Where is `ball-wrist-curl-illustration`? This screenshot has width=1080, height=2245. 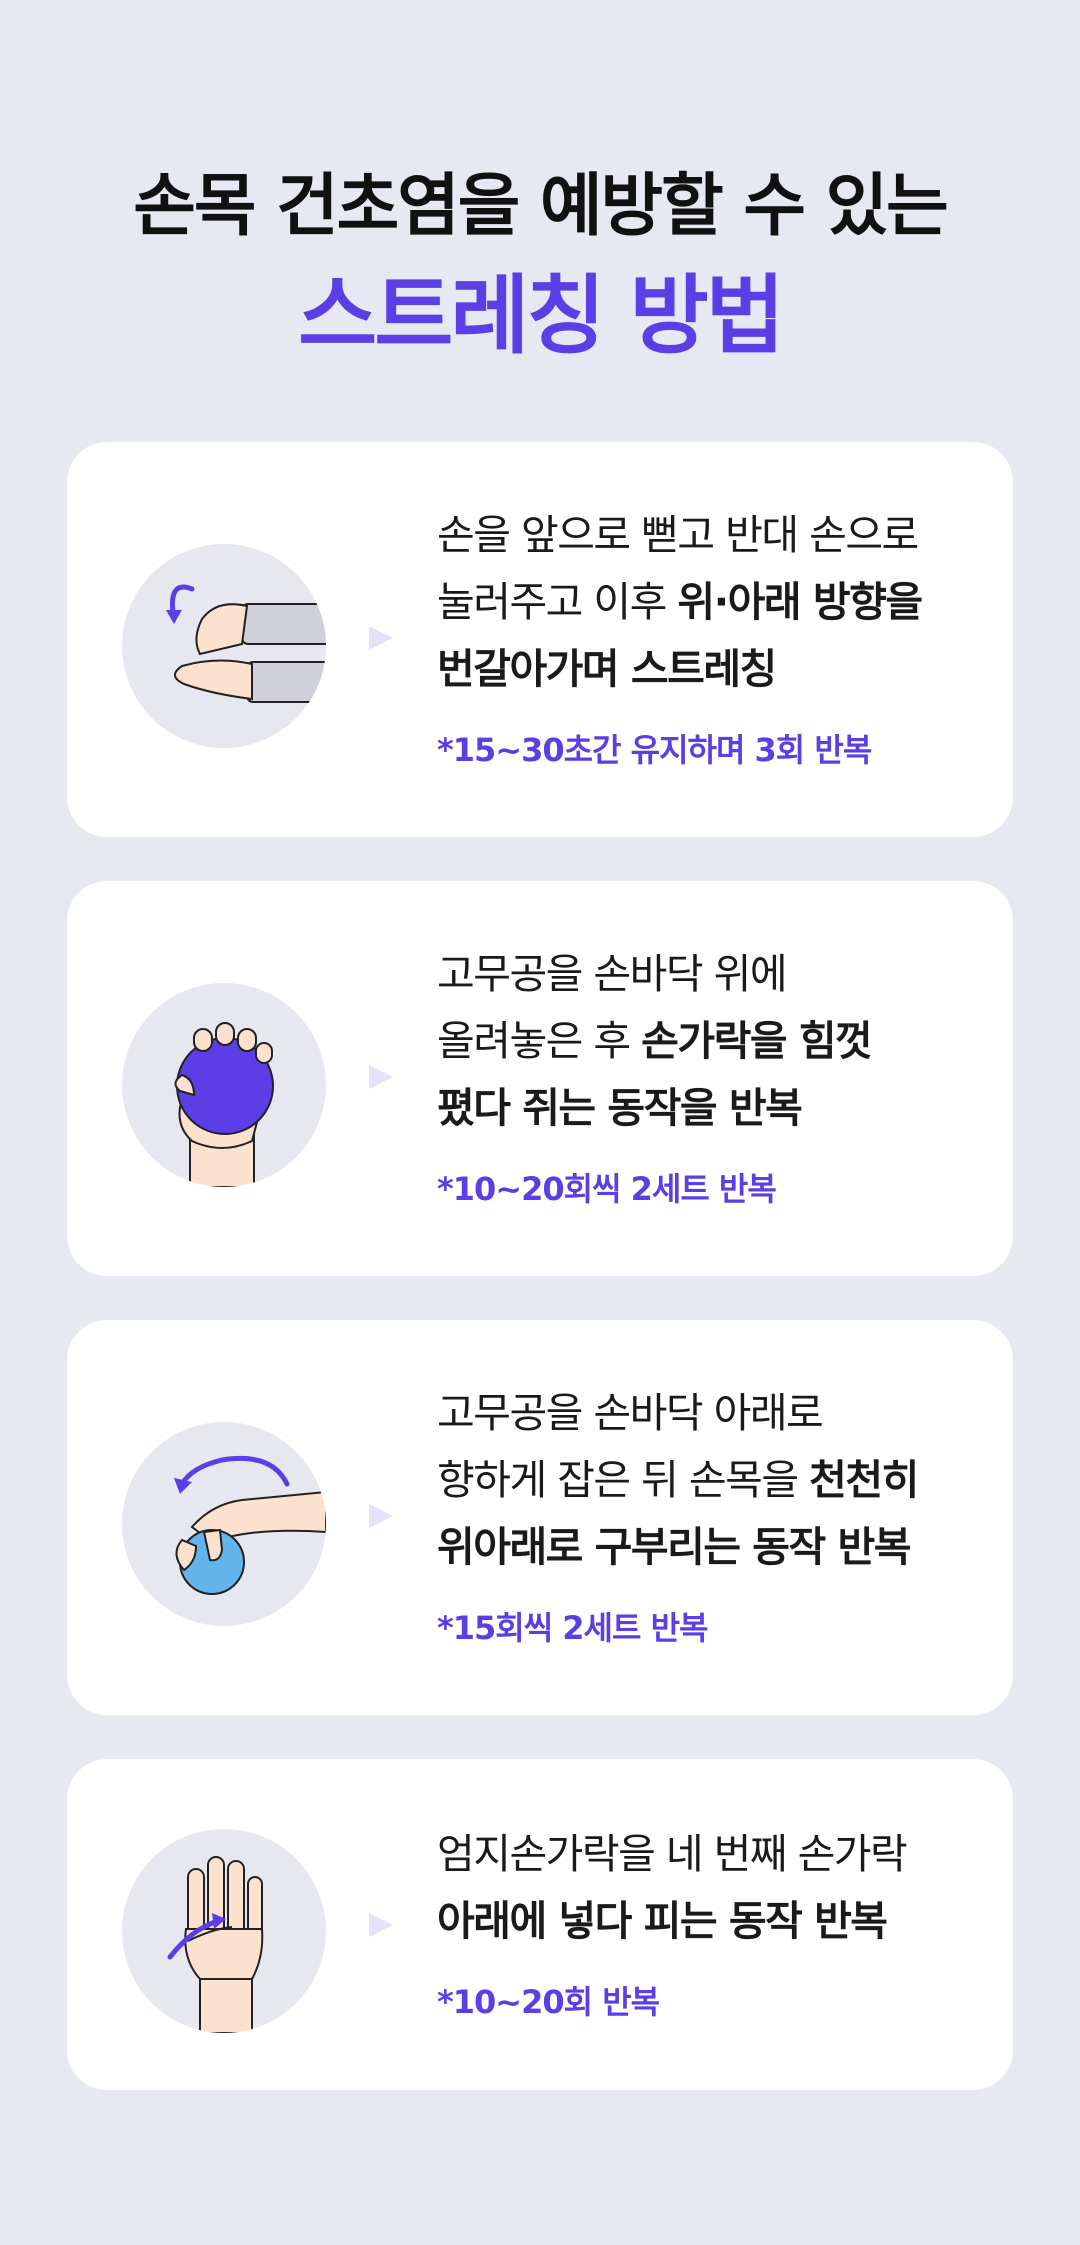
ball-wrist-curl-illustration is located at coordinates (224, 1524).